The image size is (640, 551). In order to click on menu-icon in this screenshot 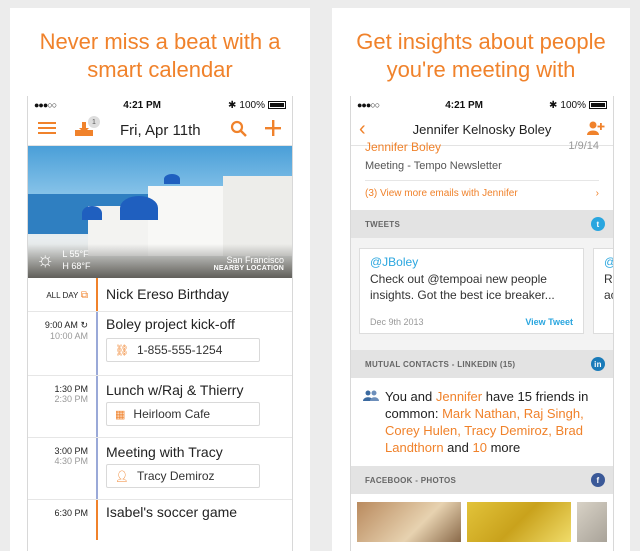, I will do `click(47, 128)`.